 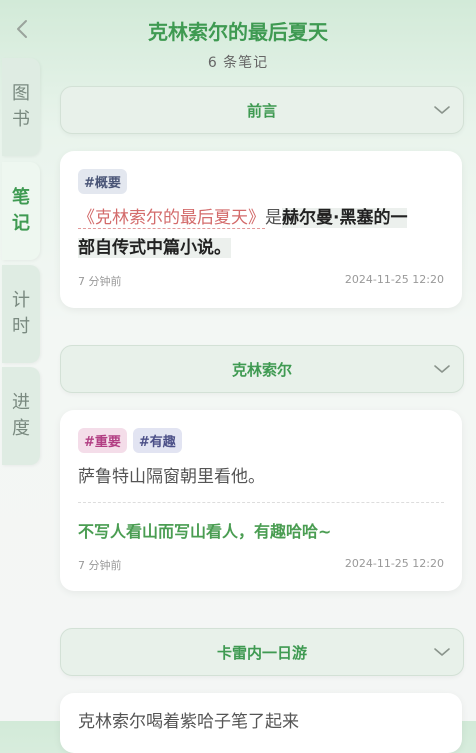 What do you see at coordinates (21, 223) in the screenshot?
I see `tab-notes-char-2: 记` at bounding box center [21, 223].